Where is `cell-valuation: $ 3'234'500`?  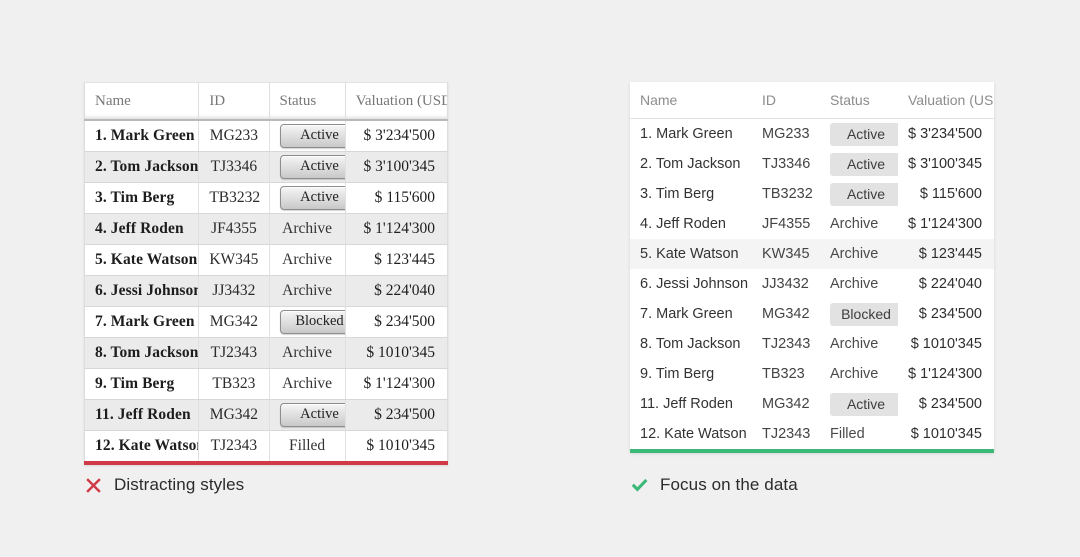 cell-valuation: $ 3'234'500 is located at coordinates (396, 136).